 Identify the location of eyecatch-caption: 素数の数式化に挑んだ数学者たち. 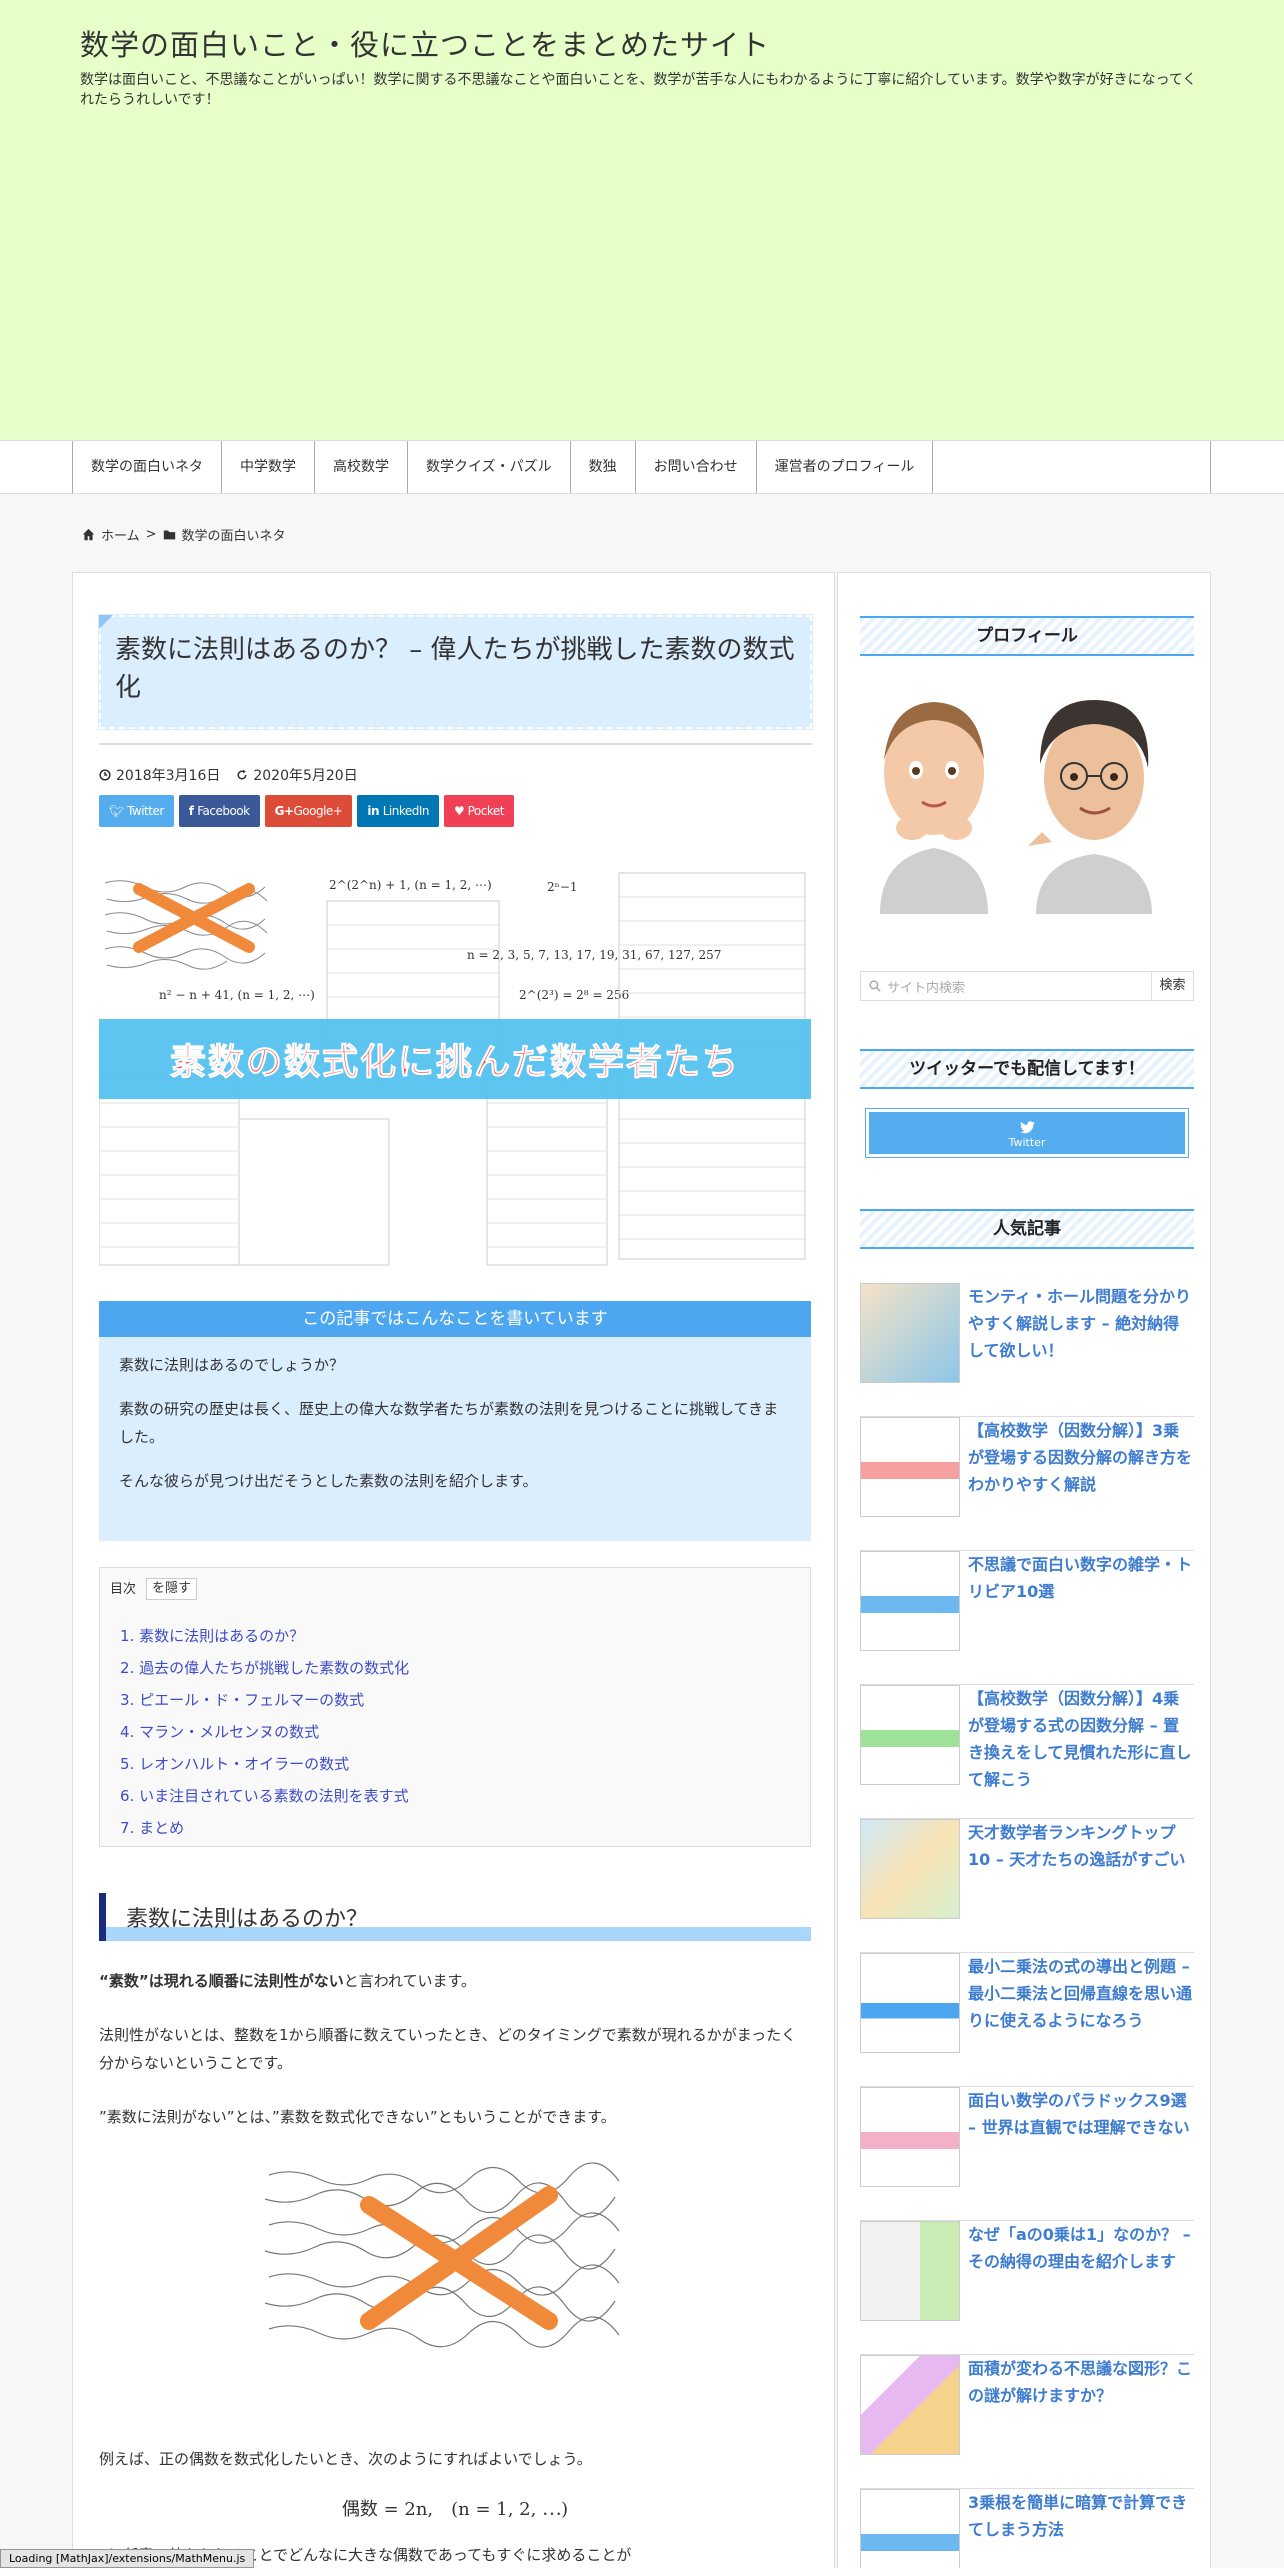
(454, 1063).